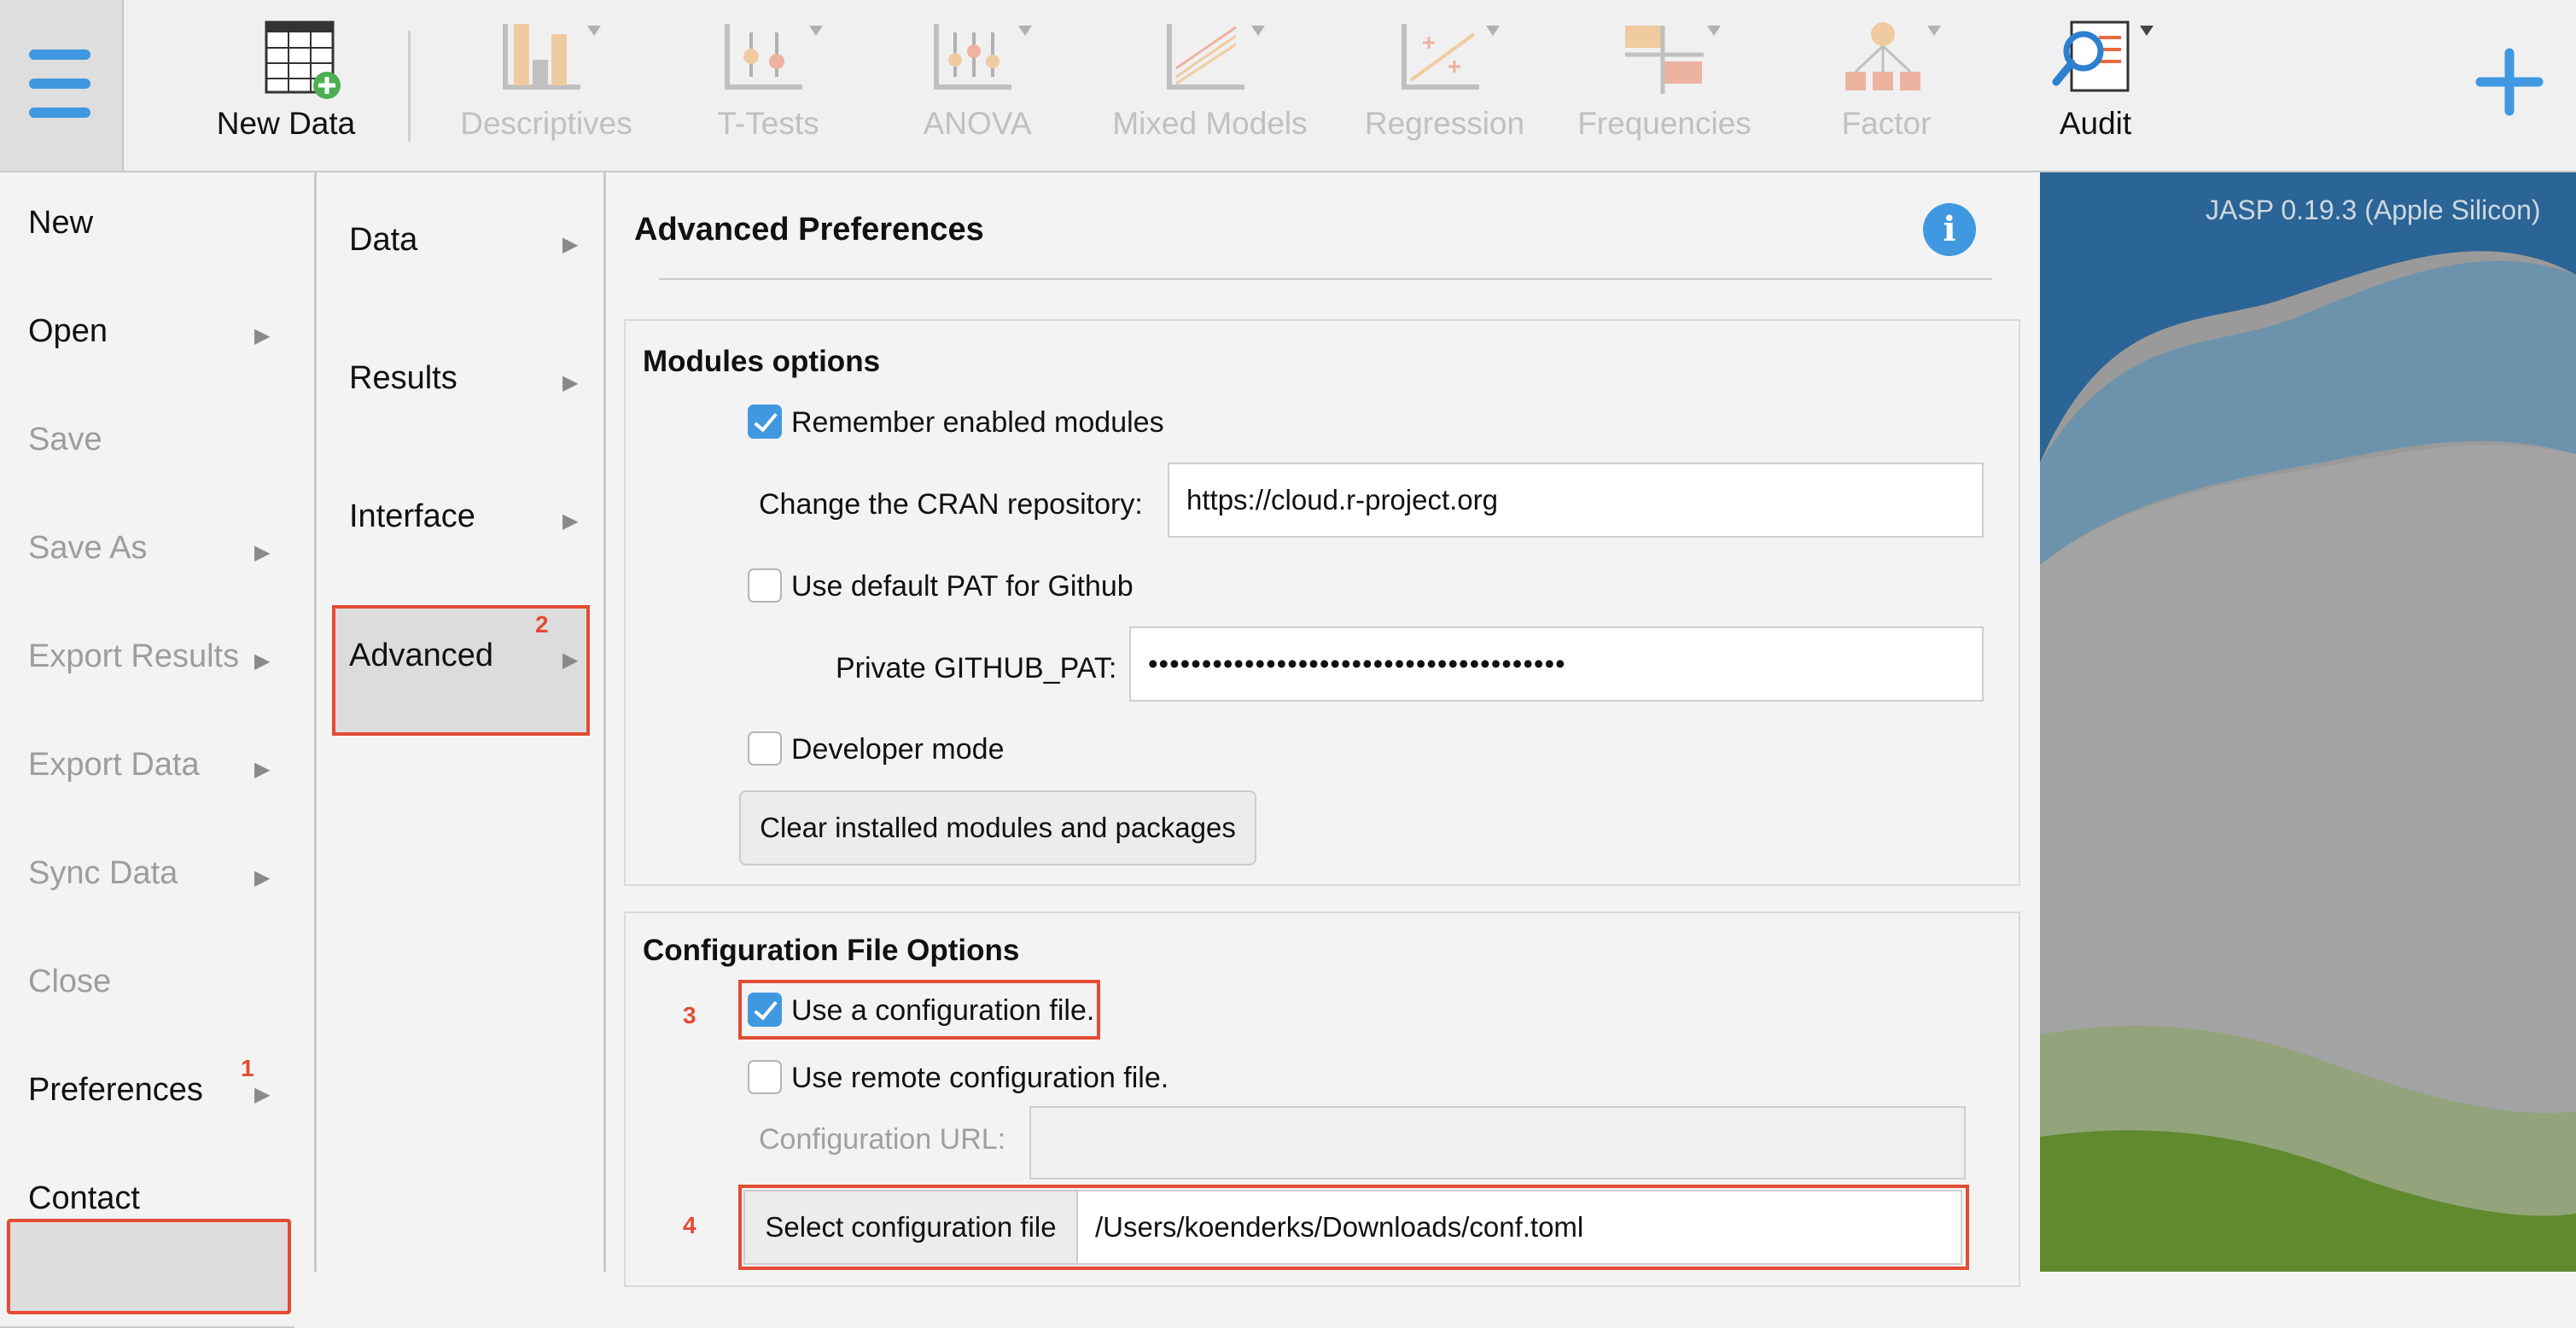 The image size is (2576, 1328). I want to click on t-tests-label: T-Tests, so click(768, 123).